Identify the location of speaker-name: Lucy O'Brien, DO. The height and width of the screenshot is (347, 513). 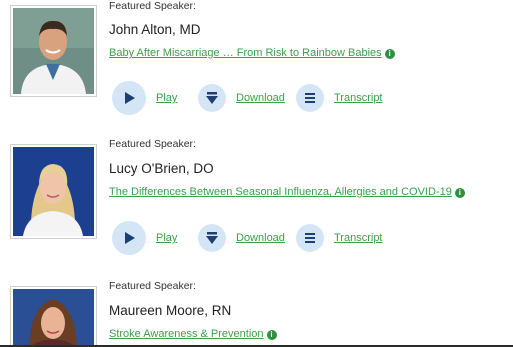
(161, 168).